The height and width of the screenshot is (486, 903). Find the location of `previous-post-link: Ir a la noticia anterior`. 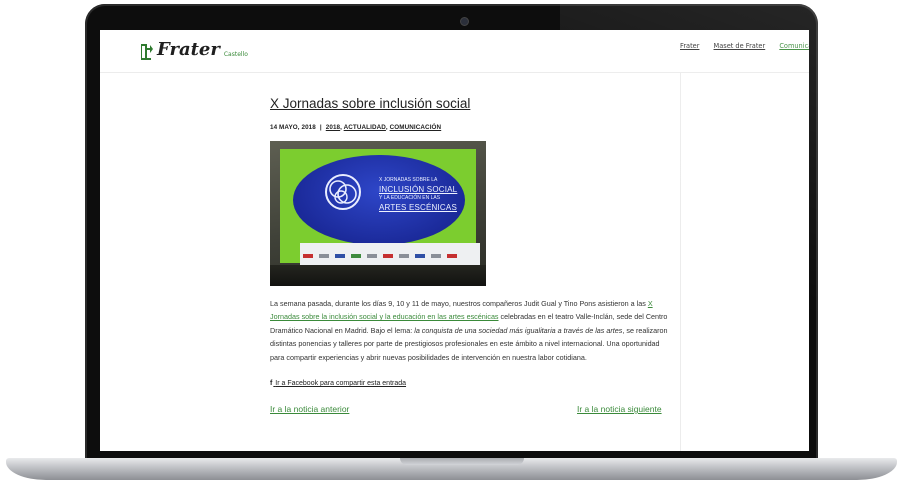

previous-post-link: Ir a la noticia anterior is located at coordinates (309, 409).